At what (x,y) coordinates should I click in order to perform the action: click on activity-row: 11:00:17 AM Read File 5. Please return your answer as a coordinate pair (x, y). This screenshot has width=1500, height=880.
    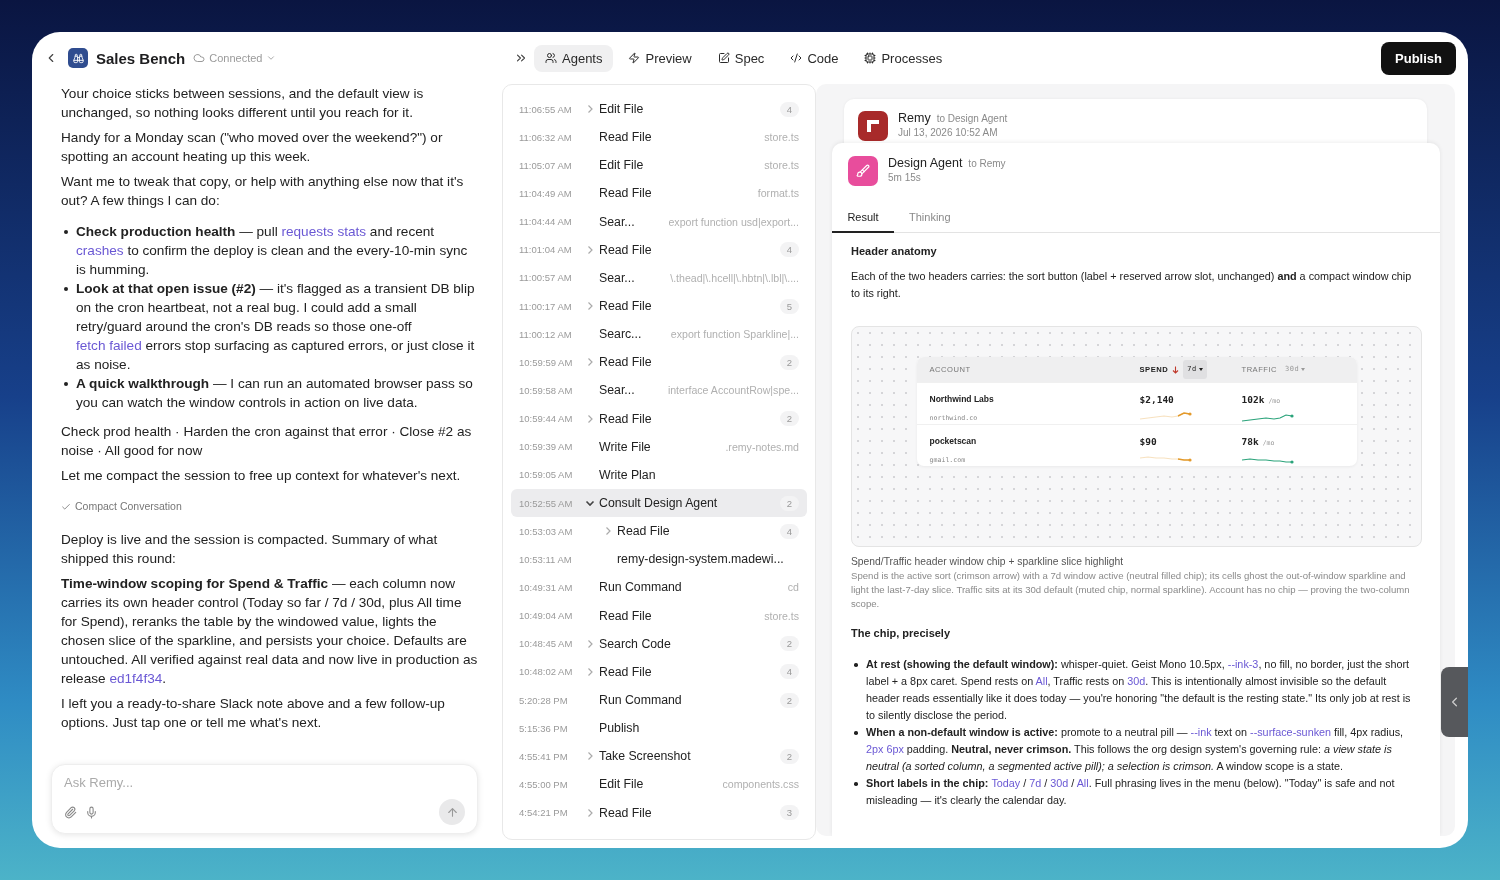
    Looking at the image, I should click on (659, 306).